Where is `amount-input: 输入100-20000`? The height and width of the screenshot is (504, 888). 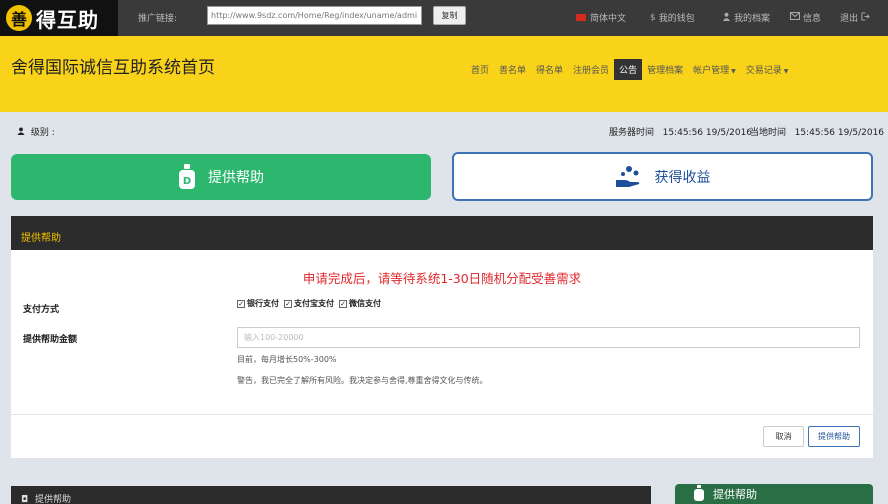 amount-input: 输入100-20000 is located at coordinates (548, 337).